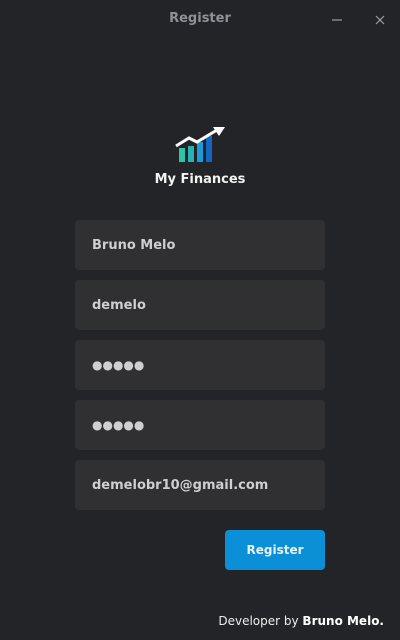  Describe the element at coordinates (200, 365) in the screenshot. I see `password-field` at that location.